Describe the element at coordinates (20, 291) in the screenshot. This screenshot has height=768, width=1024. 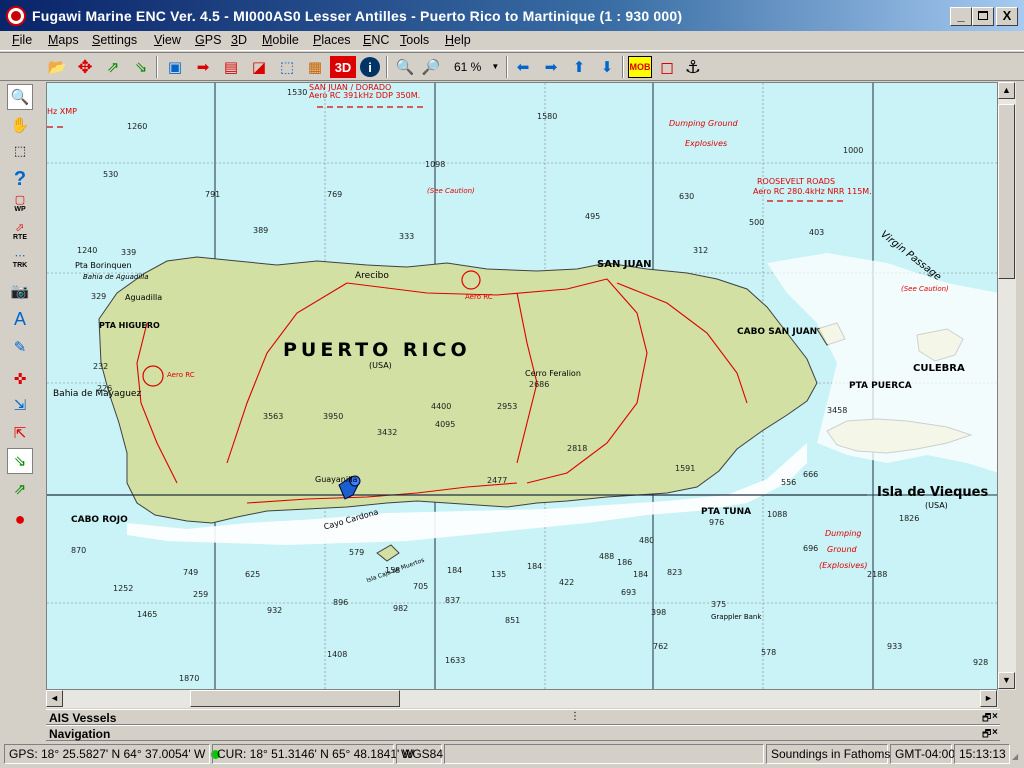
I see `camera-icon: 📷` at that location.